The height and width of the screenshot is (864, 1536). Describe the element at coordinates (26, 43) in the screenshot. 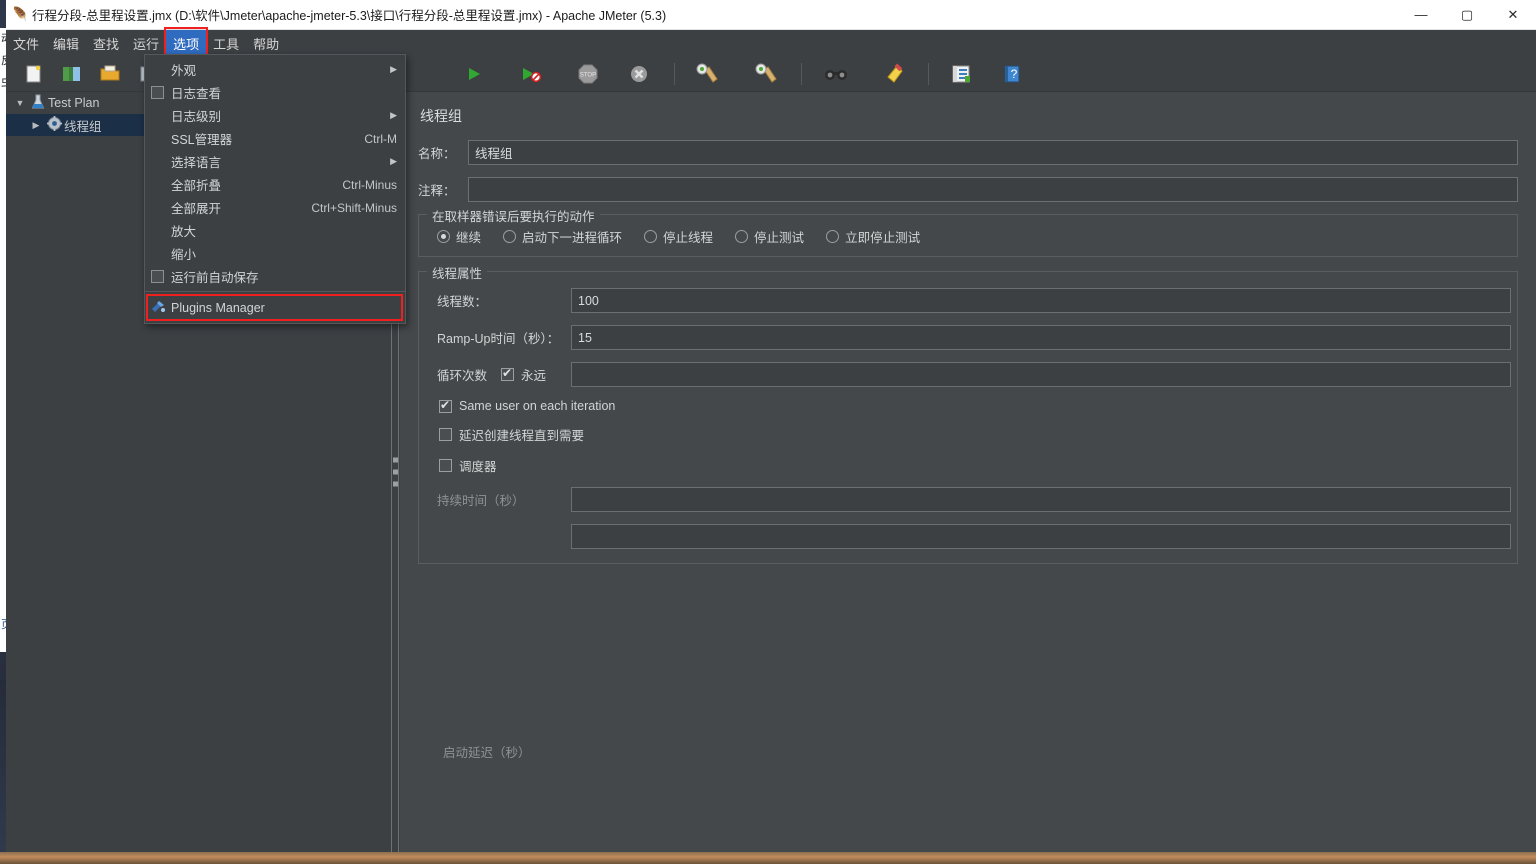

I see `menu-file: 文件` at that location.